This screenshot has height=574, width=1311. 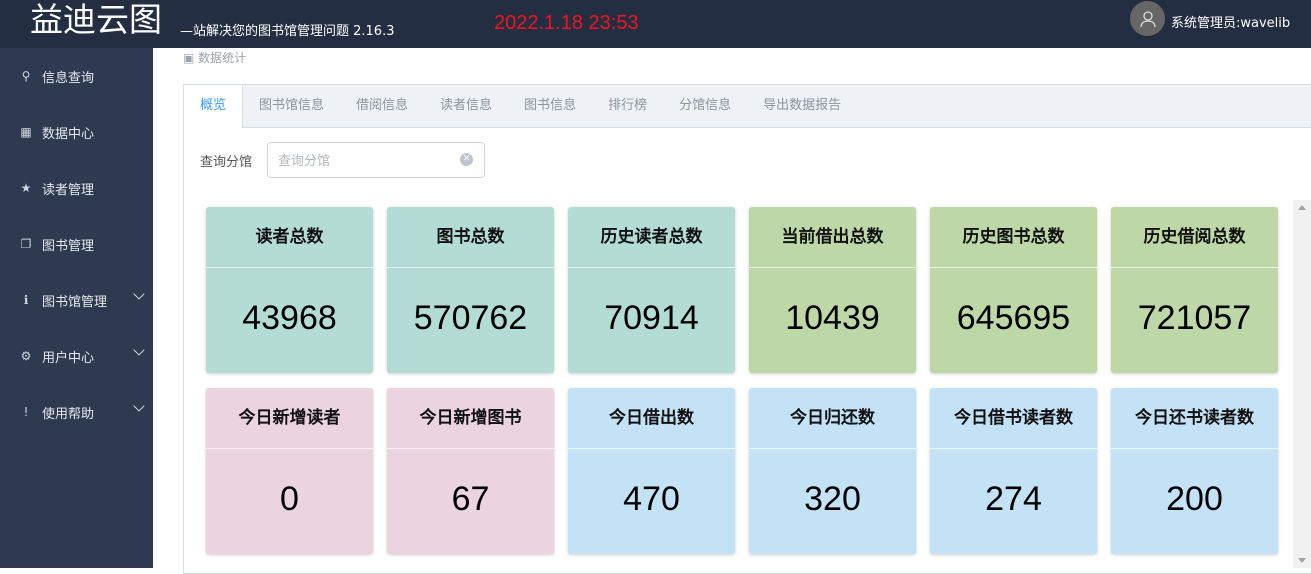 What do you see at coordinates (1194, 237) in the screenshot?
I see `stat-title: 历史借阅总数` at bounding box center [1194, 237].